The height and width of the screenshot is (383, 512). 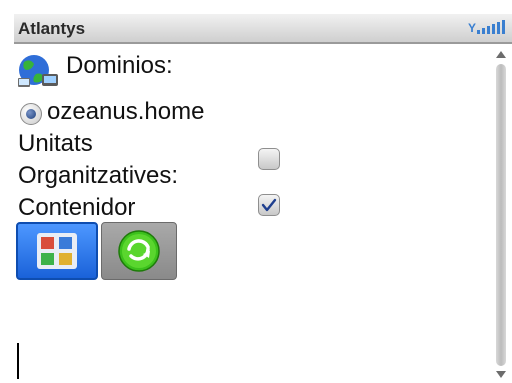 I want to click on vertical-scrollbar, so click(x=501, y=214).